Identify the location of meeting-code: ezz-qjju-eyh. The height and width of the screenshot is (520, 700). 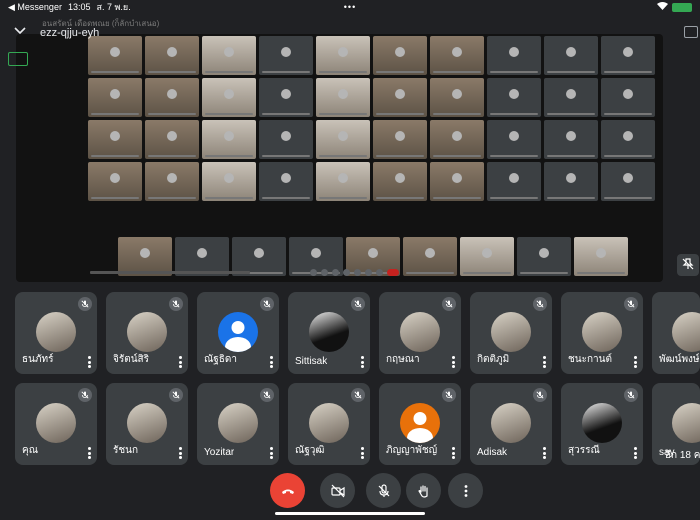
(69, 33).